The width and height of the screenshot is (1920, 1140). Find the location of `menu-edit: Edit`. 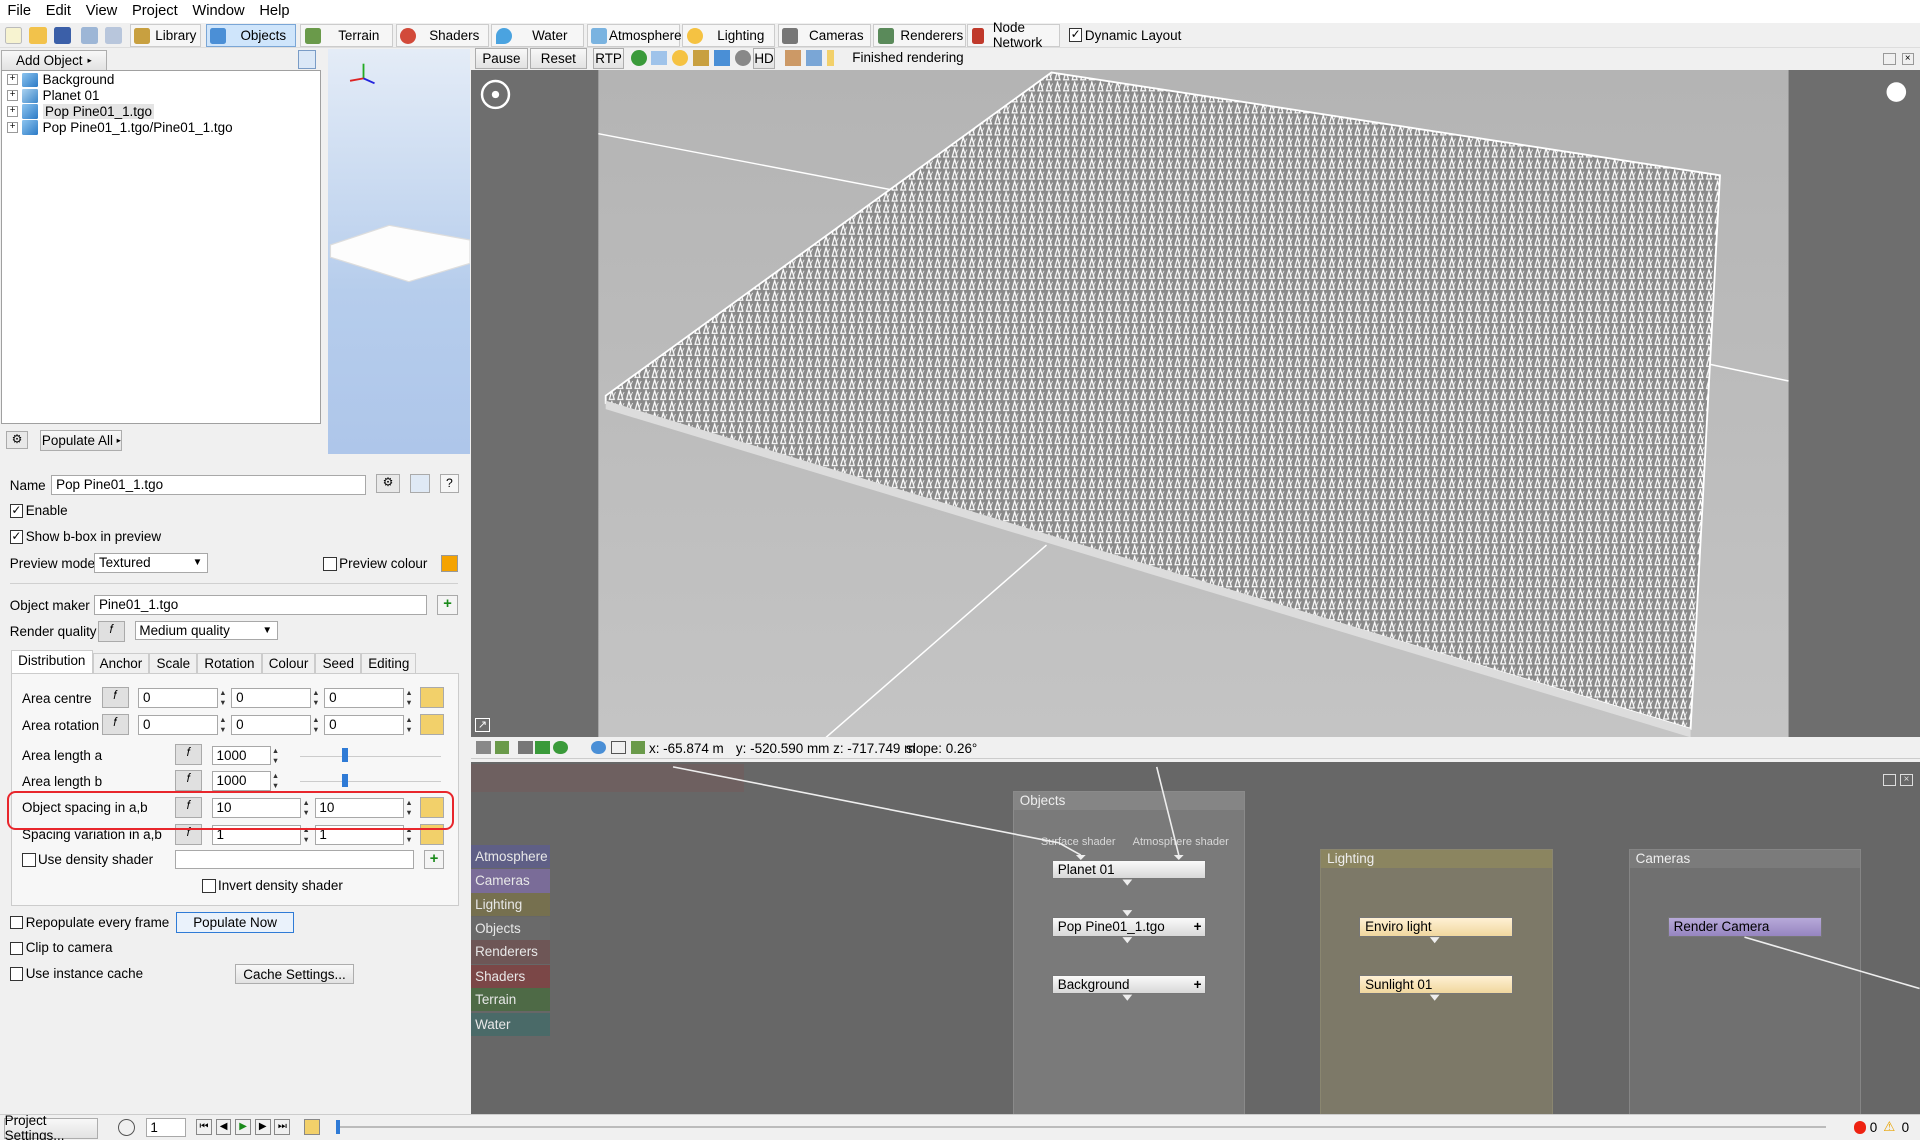

menu-edit: Edit is located at coordinates (58, 11).